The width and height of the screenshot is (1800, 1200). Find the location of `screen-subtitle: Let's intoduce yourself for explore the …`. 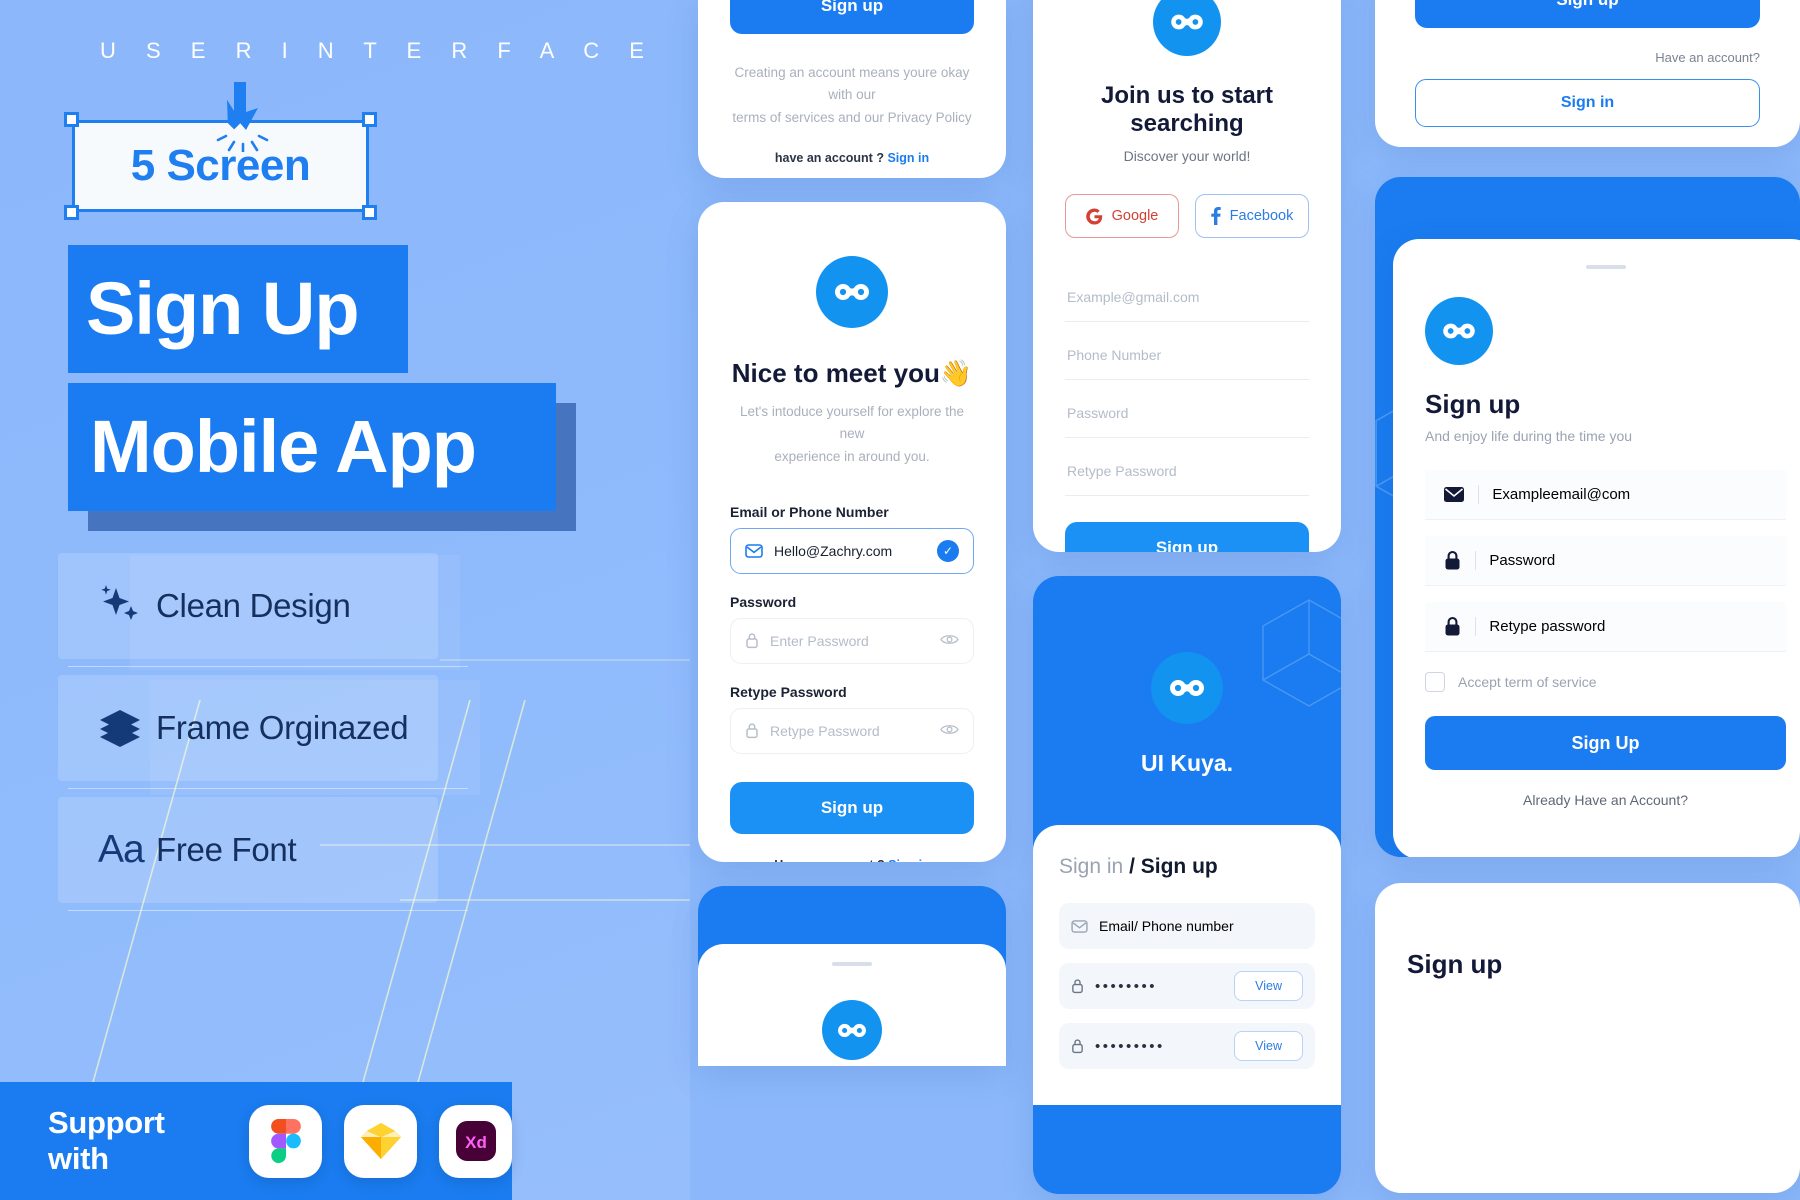

screen-subtitle: Let's intoduce yourself for explore the … is located at coordinates (852, 434).